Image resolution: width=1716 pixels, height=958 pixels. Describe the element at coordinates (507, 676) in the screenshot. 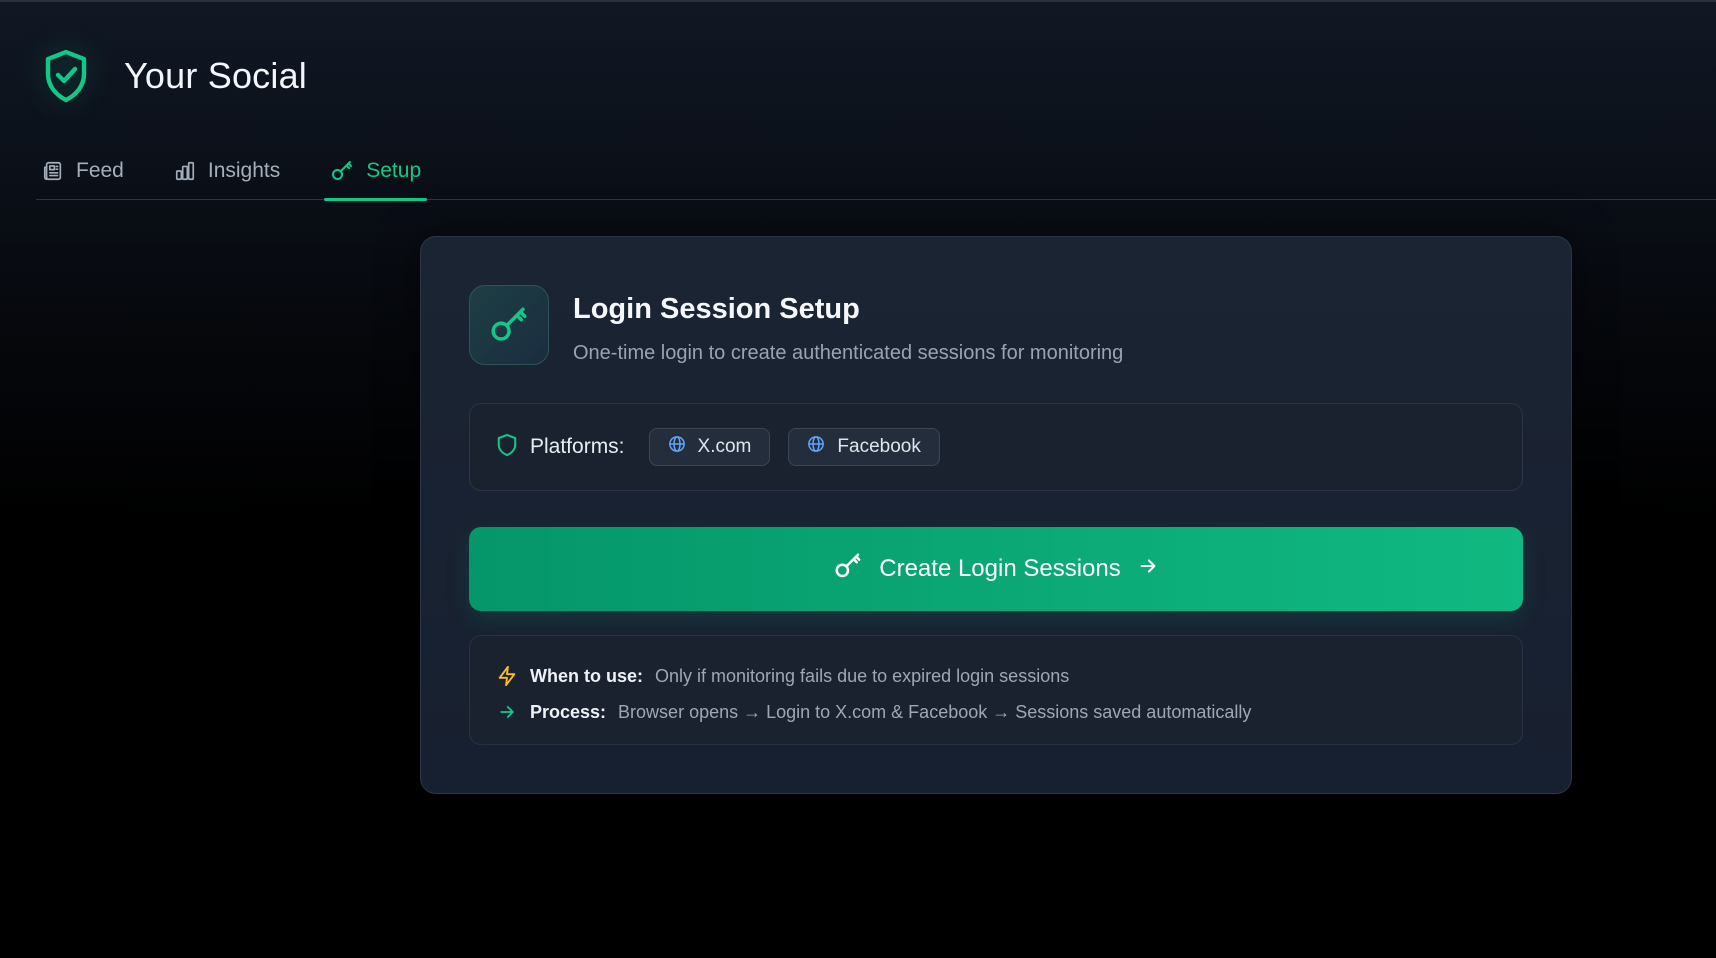

I see `lightning-icon` at that location.